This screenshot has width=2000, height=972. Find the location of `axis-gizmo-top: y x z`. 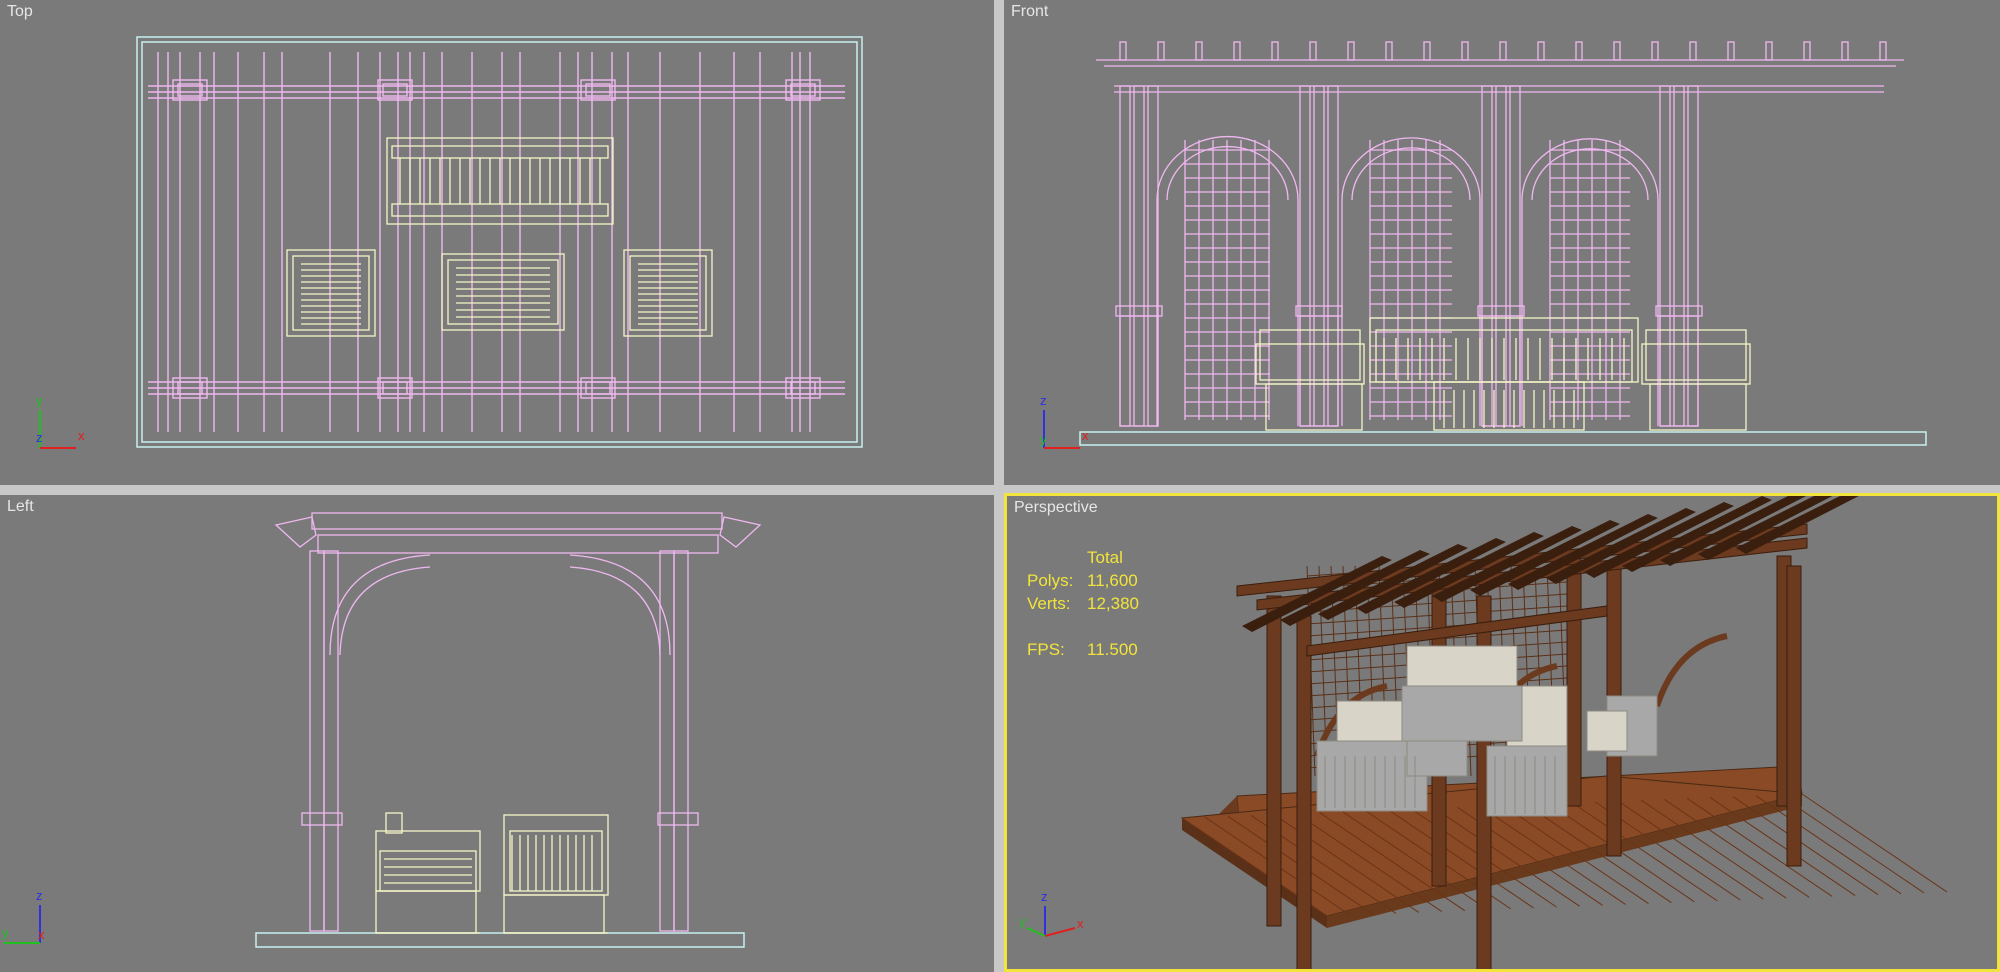

axis-gizmo-top: y x z is located at coordinates (60, 421).